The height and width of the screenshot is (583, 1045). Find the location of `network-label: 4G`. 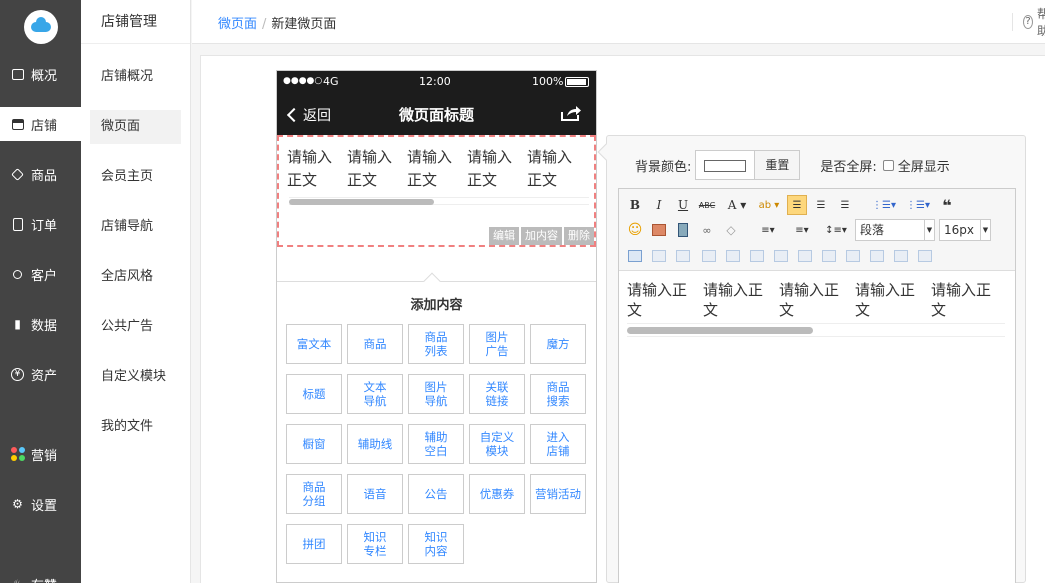

network-label: 4G is located at coordinates (331, 81).